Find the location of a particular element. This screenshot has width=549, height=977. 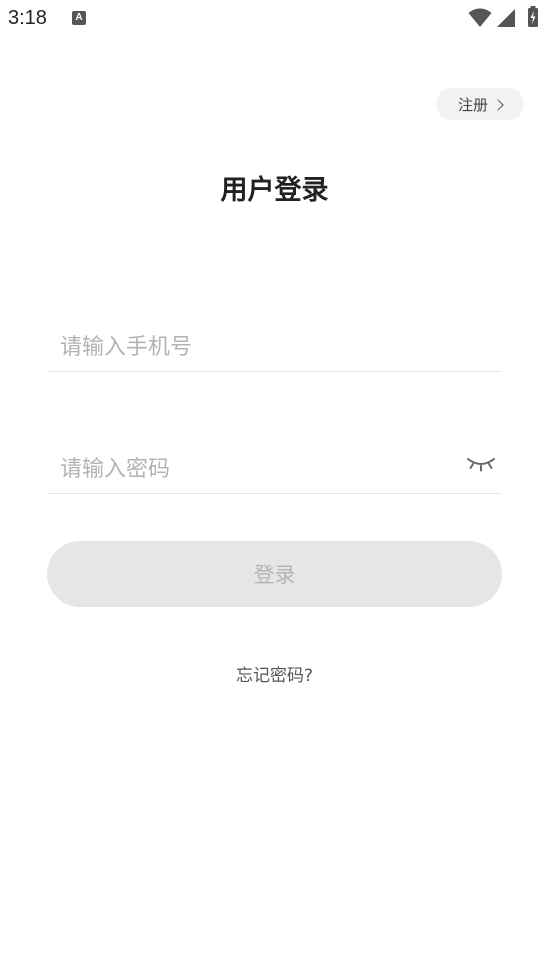

status-bar: 3:18 A is located at coordinates (274, 19).